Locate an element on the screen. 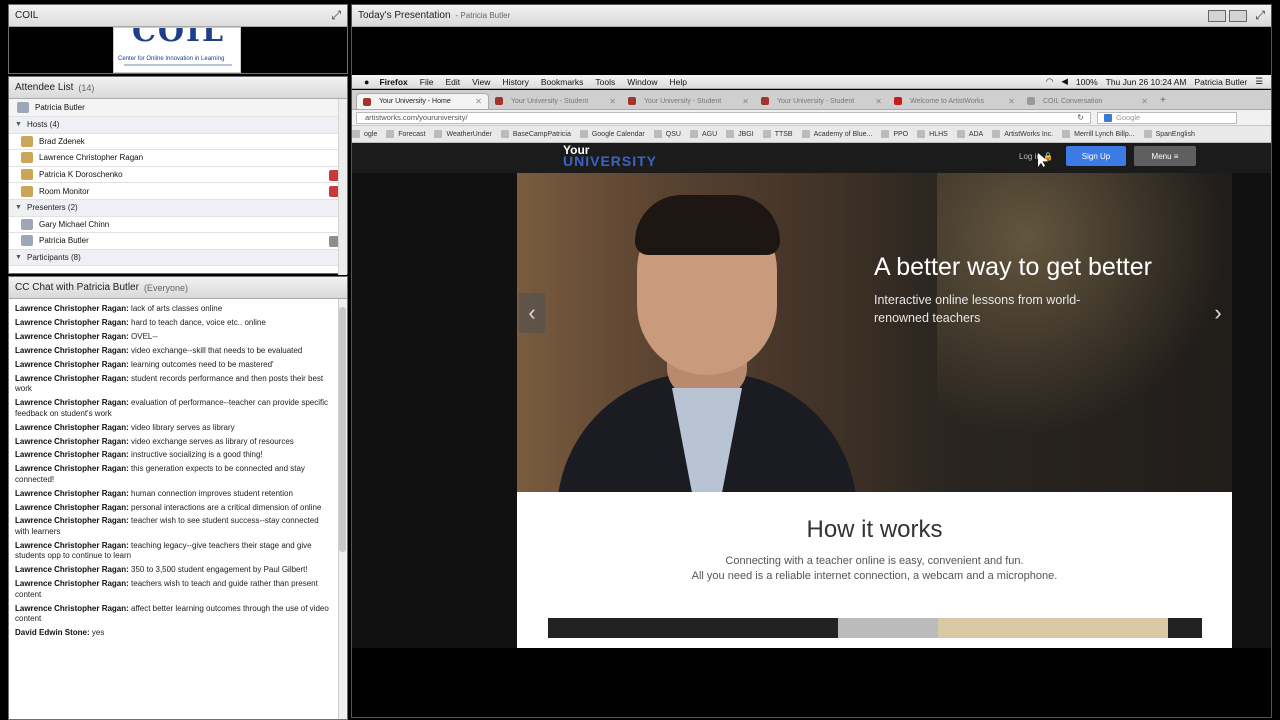 The width and height of the screenshot is (1280, 720). attendee-name: Gary Michael Chinn is located at coordinates (74, 224).